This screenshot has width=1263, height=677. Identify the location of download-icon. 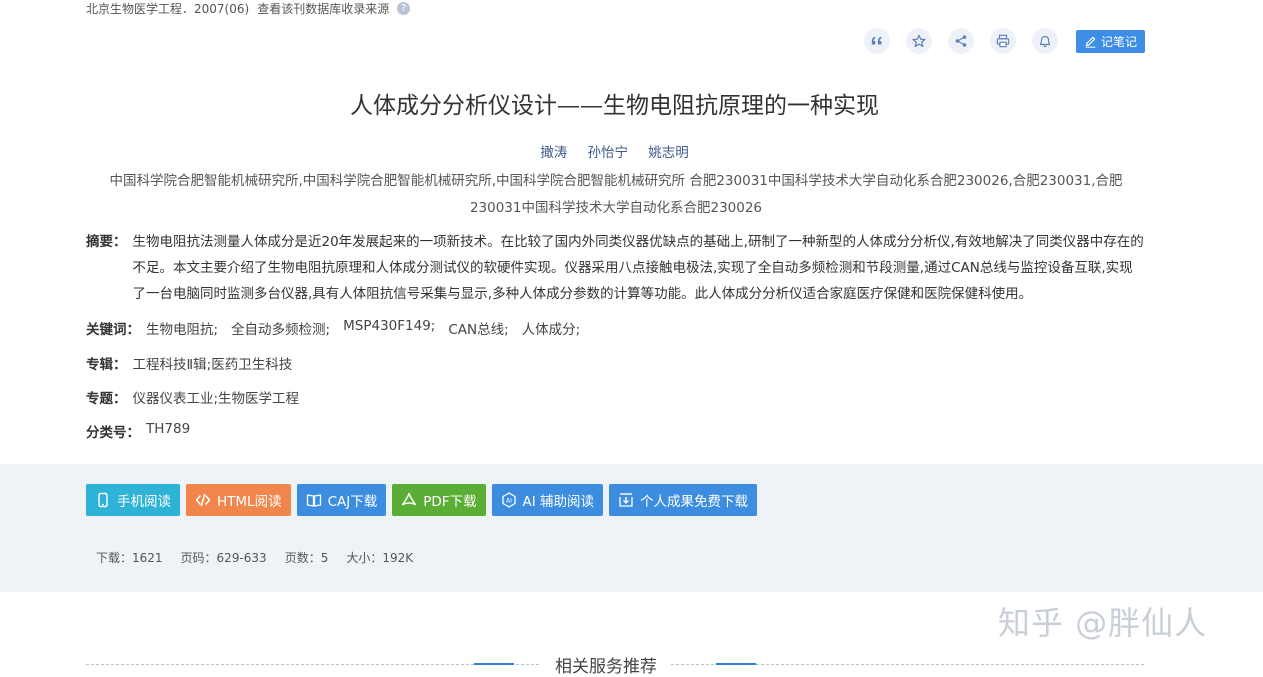
(626, 500).